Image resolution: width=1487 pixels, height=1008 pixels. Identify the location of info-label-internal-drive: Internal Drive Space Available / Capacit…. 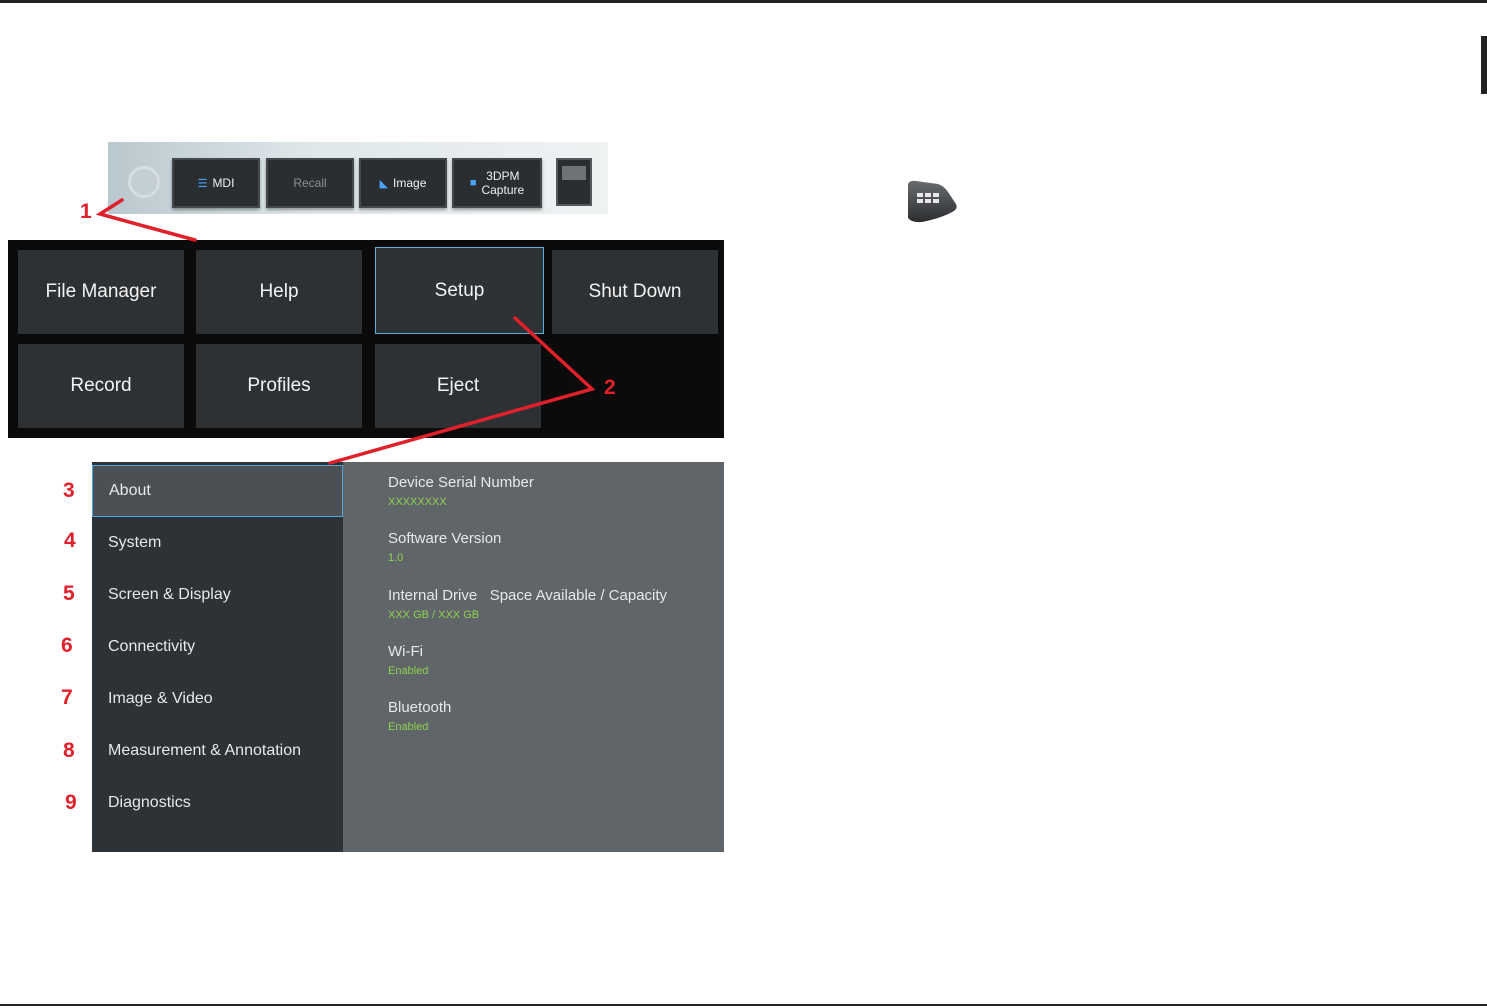
(528, 595).